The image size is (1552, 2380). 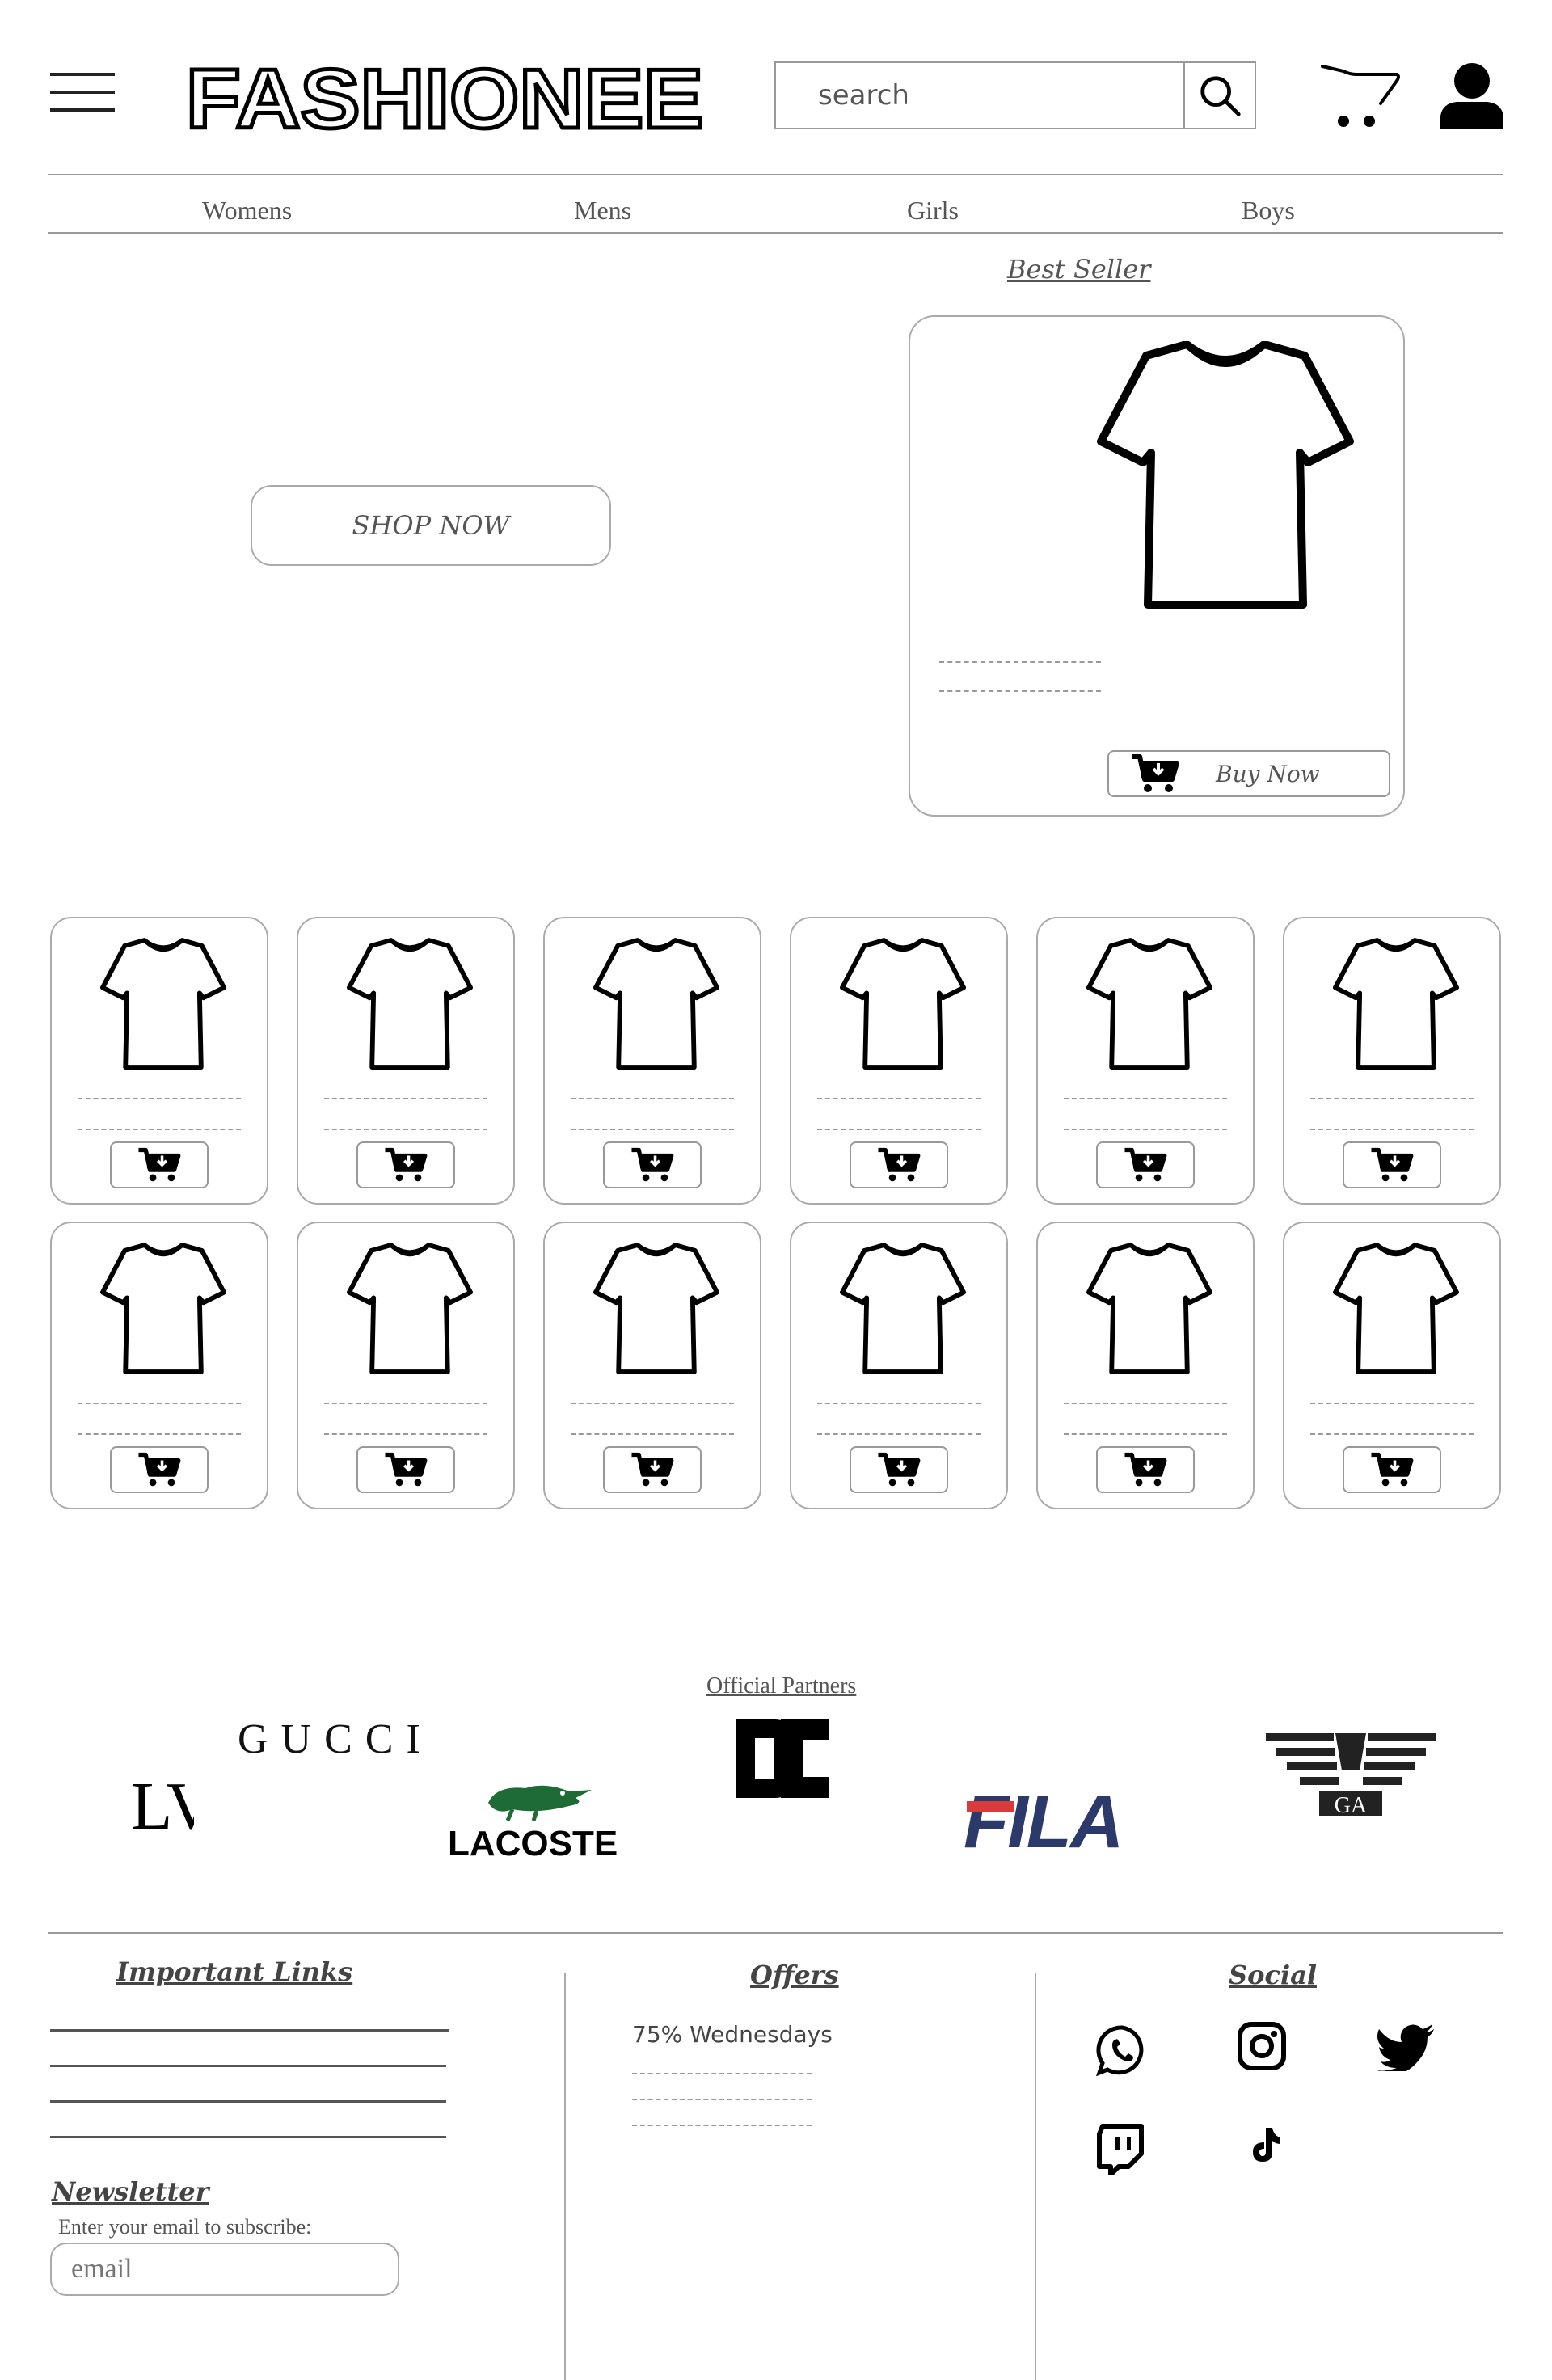 What do you see at coordinates (162, 1802) in the screenshot?
I see `svg-text: LV` at bounding box center [162, 1802].